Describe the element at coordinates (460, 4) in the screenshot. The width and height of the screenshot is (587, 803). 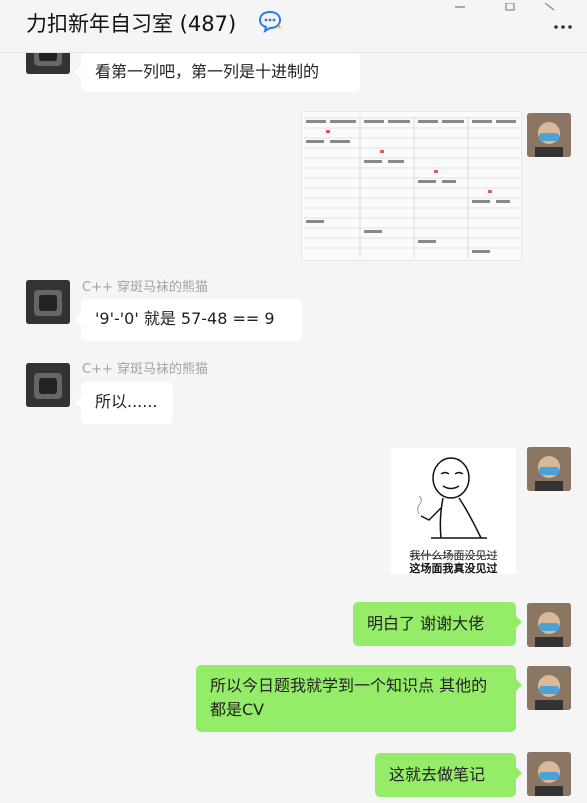
I see `window-minimize-icon` at that location.